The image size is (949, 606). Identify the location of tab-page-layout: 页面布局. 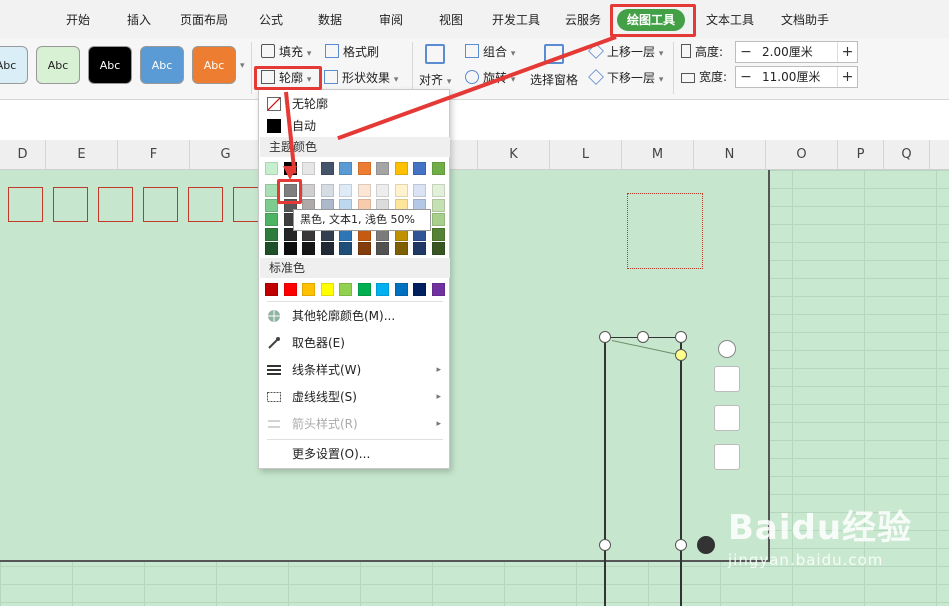
(204, 20).